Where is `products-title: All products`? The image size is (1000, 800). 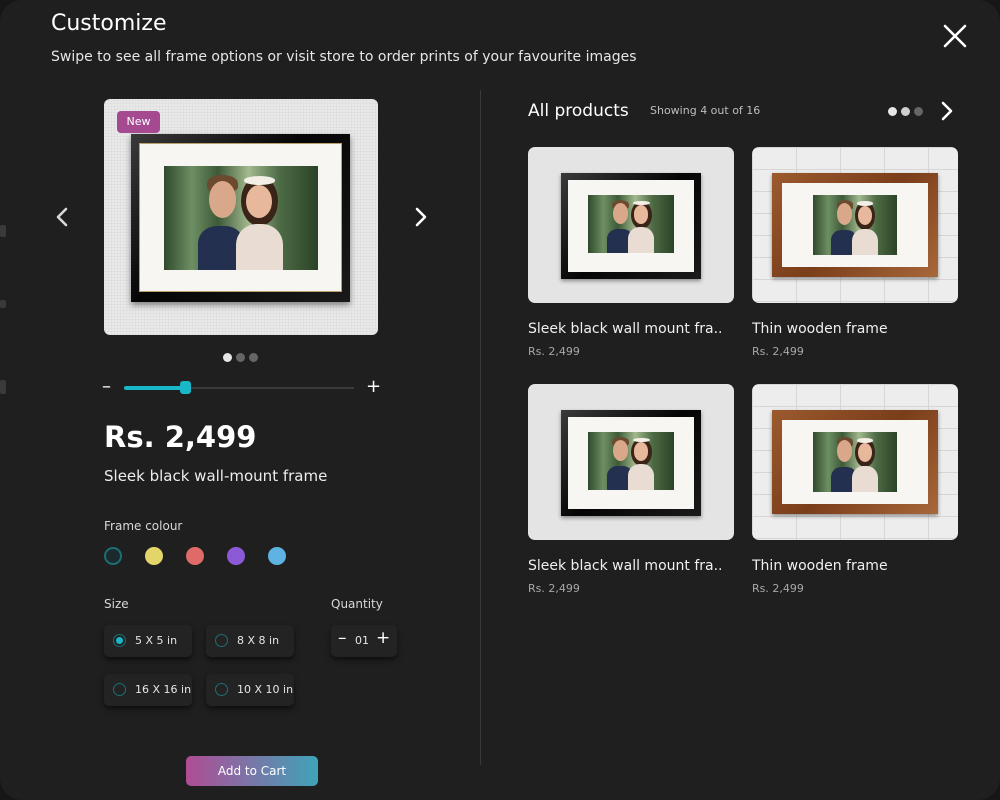 products-title: All products is located at coordinates (578, 111).